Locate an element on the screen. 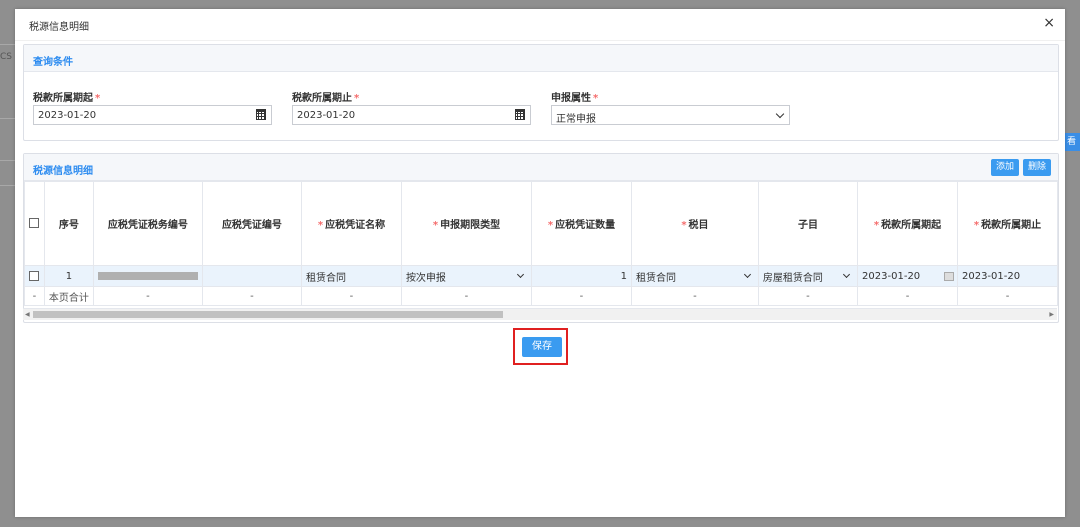  row-tax-no-redacted is located at coordinates (147, 276).